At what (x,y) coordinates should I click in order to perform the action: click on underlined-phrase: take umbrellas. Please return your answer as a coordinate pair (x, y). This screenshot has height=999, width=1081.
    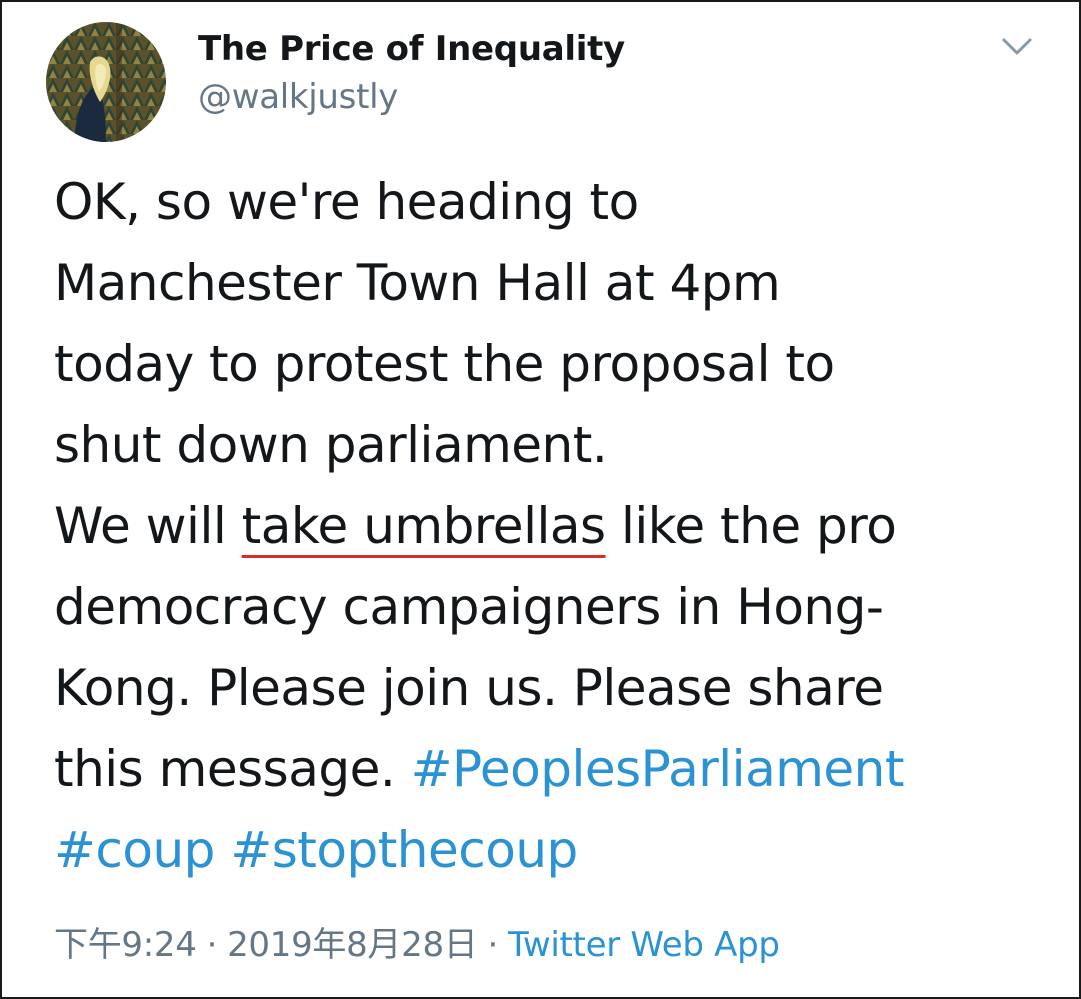
    Looking at the image, I should click on (423, 526).